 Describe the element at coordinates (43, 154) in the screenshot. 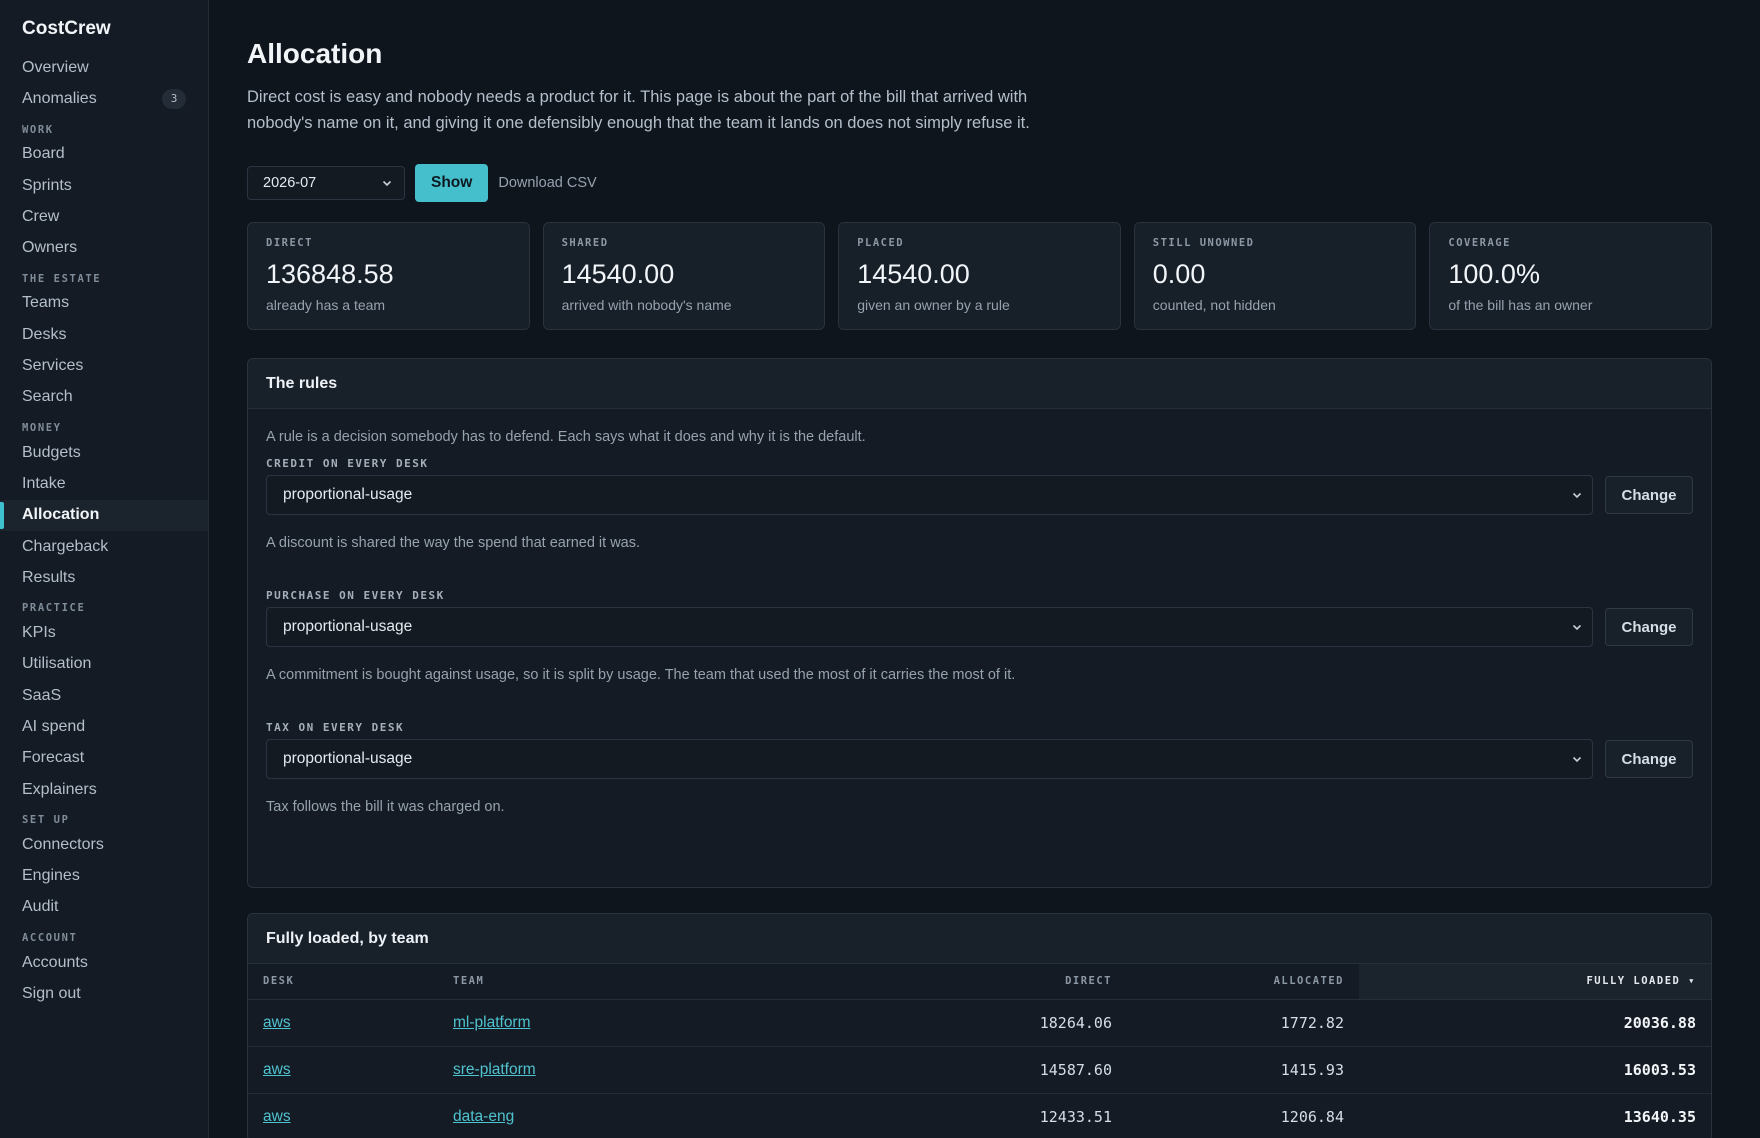

I see `sidebar-item-label: Board` at that location.